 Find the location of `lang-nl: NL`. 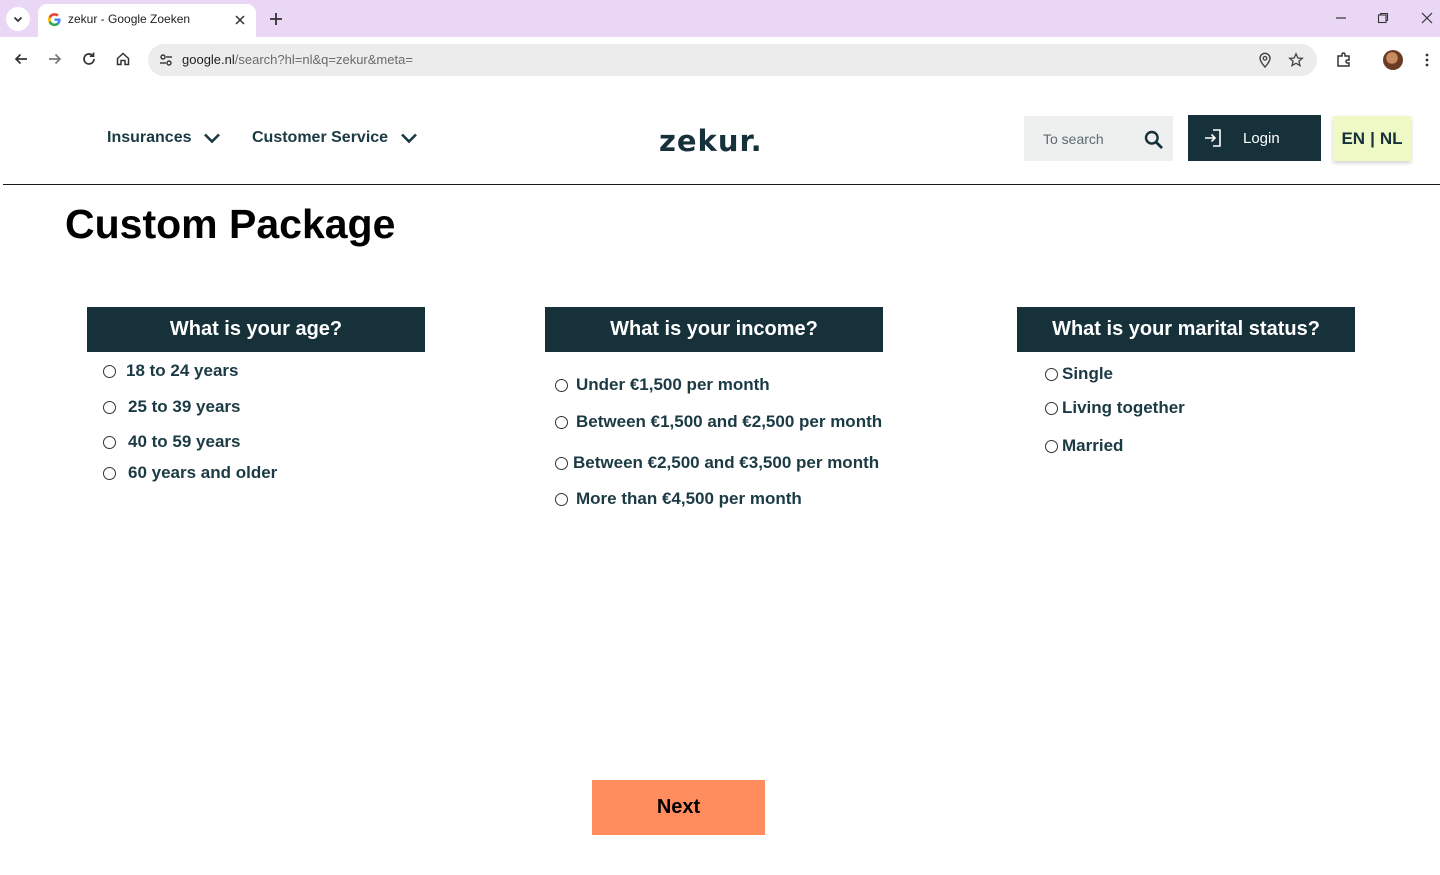

lang-nl: NL is located at coordinates (1391, 139).